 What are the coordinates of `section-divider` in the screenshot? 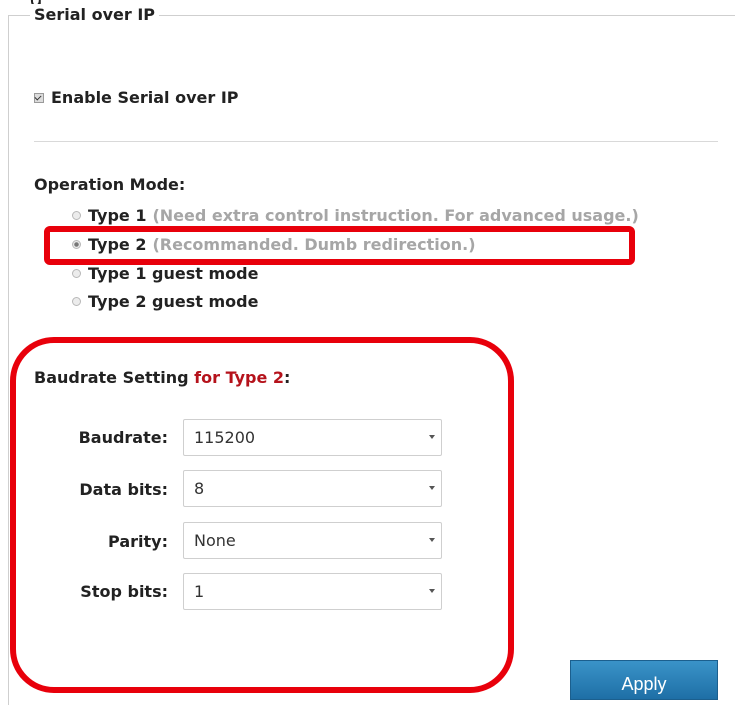 It's located at (376, 141).